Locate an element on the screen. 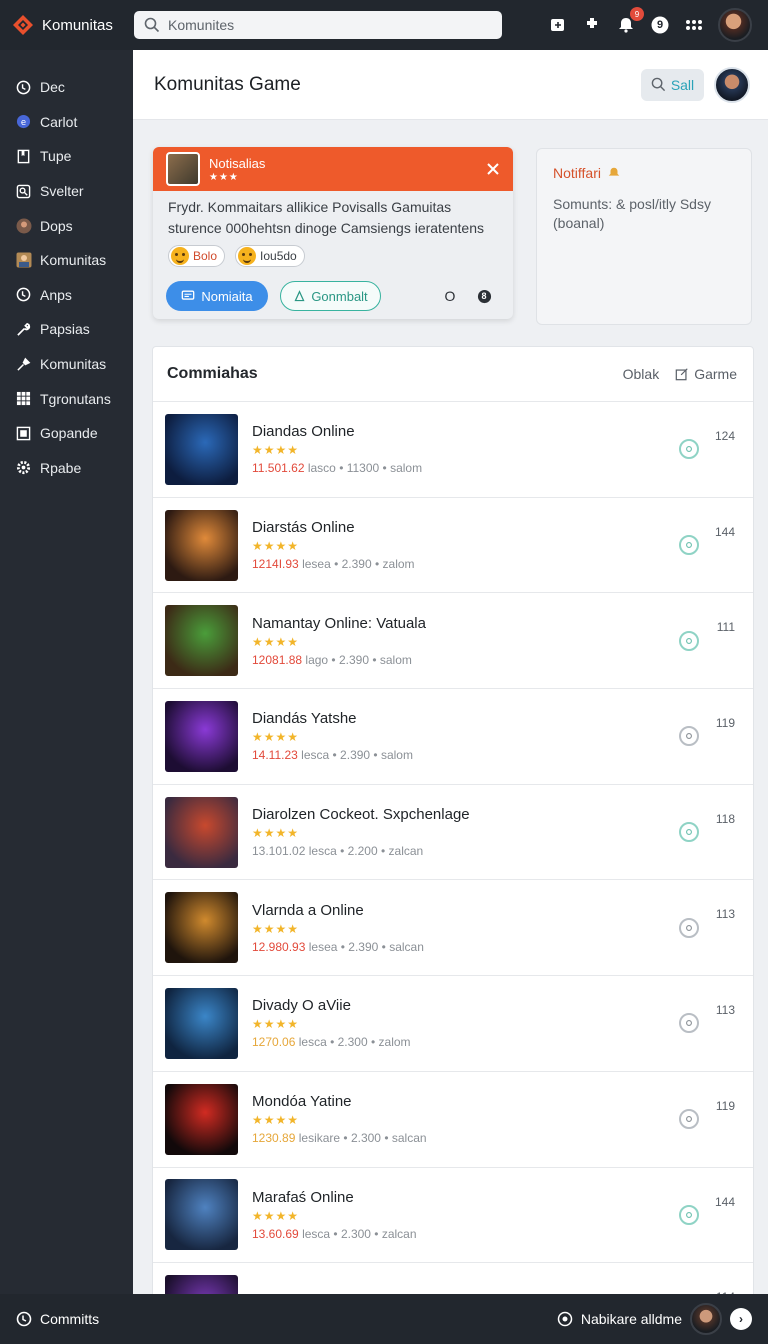 The height and width of the screenshot is (1344, 768). game-meta: lesca • 2.300 • zalcan is located at coordinates (359, 1233).